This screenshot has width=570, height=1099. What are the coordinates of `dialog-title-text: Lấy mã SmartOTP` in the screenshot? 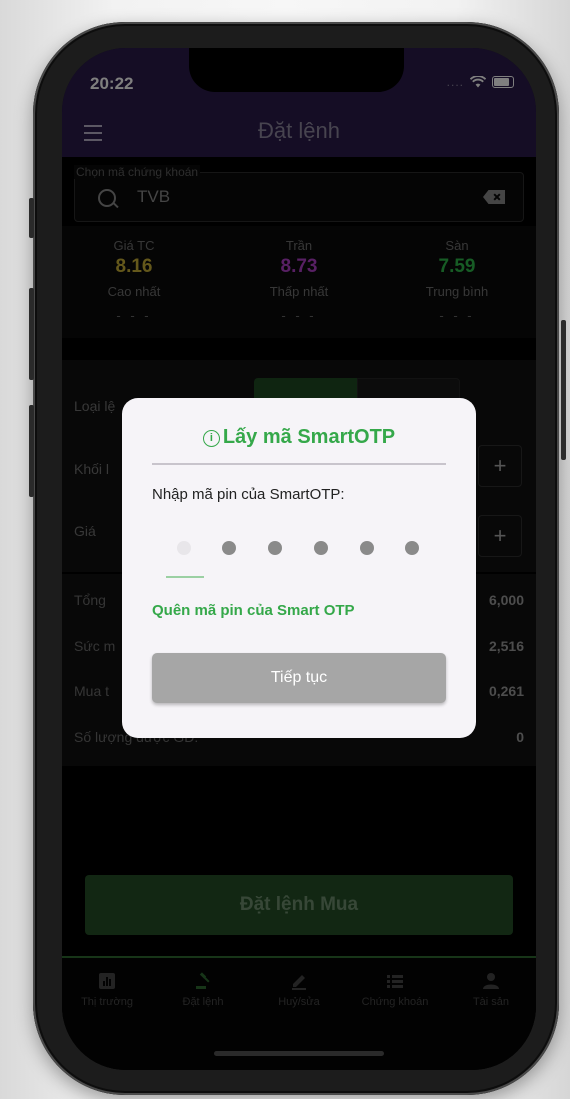 It's located at (309, 437).